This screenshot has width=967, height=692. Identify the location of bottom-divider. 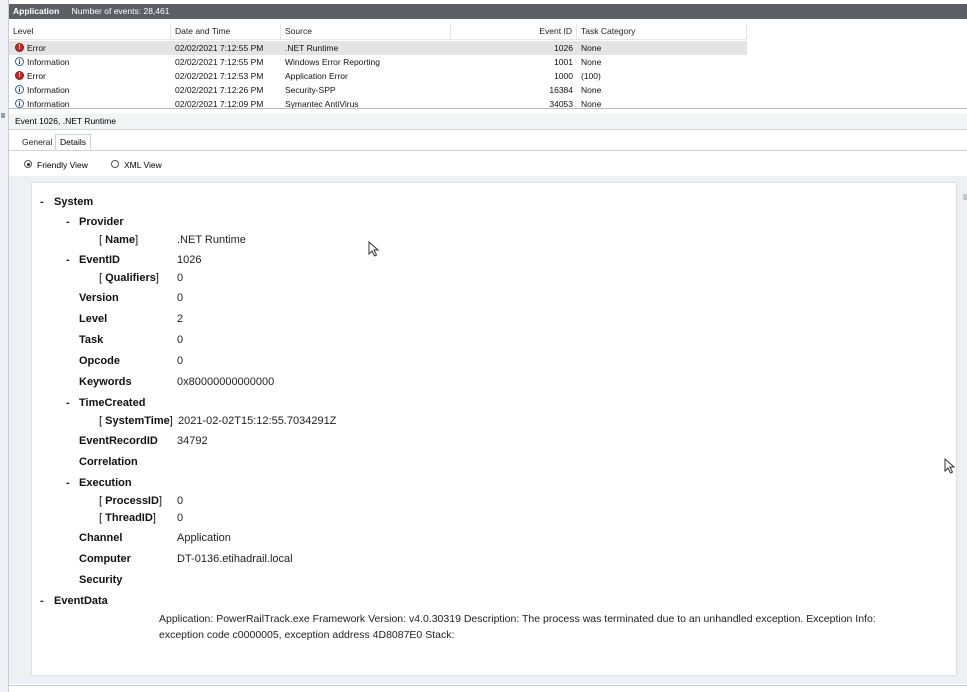
(488, 685).